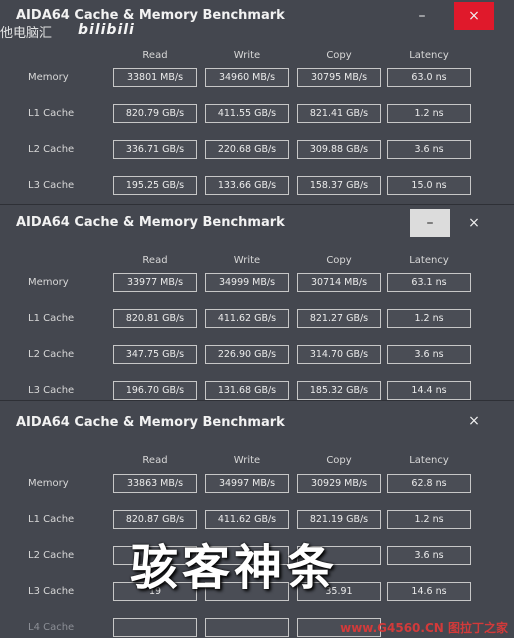 The width and height of the screenshot is (514, 638). What do you see at coordinates (247, 282) in the screenshot?
I see `memory-write-field: 34999 MB/s` at bounding box center [247, 282].